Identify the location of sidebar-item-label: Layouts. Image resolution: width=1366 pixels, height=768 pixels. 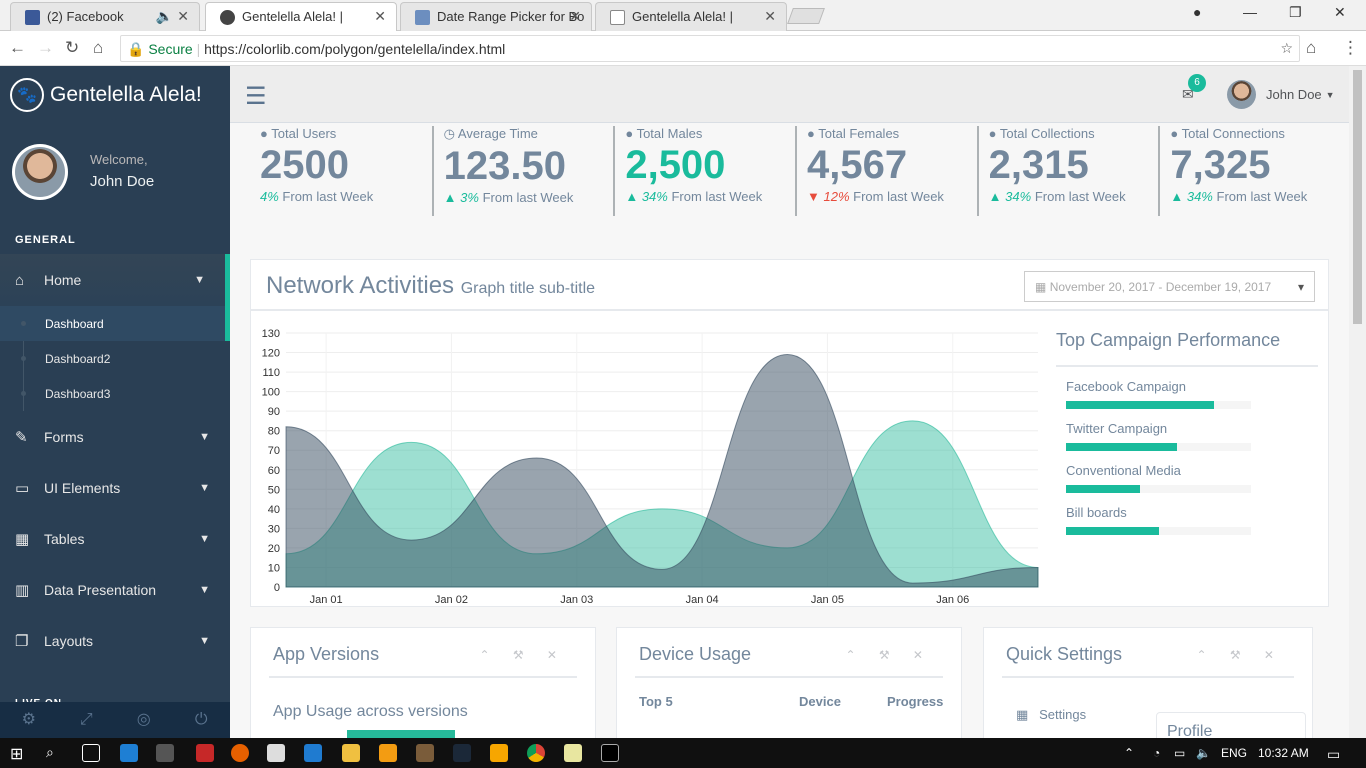
(69, 640).